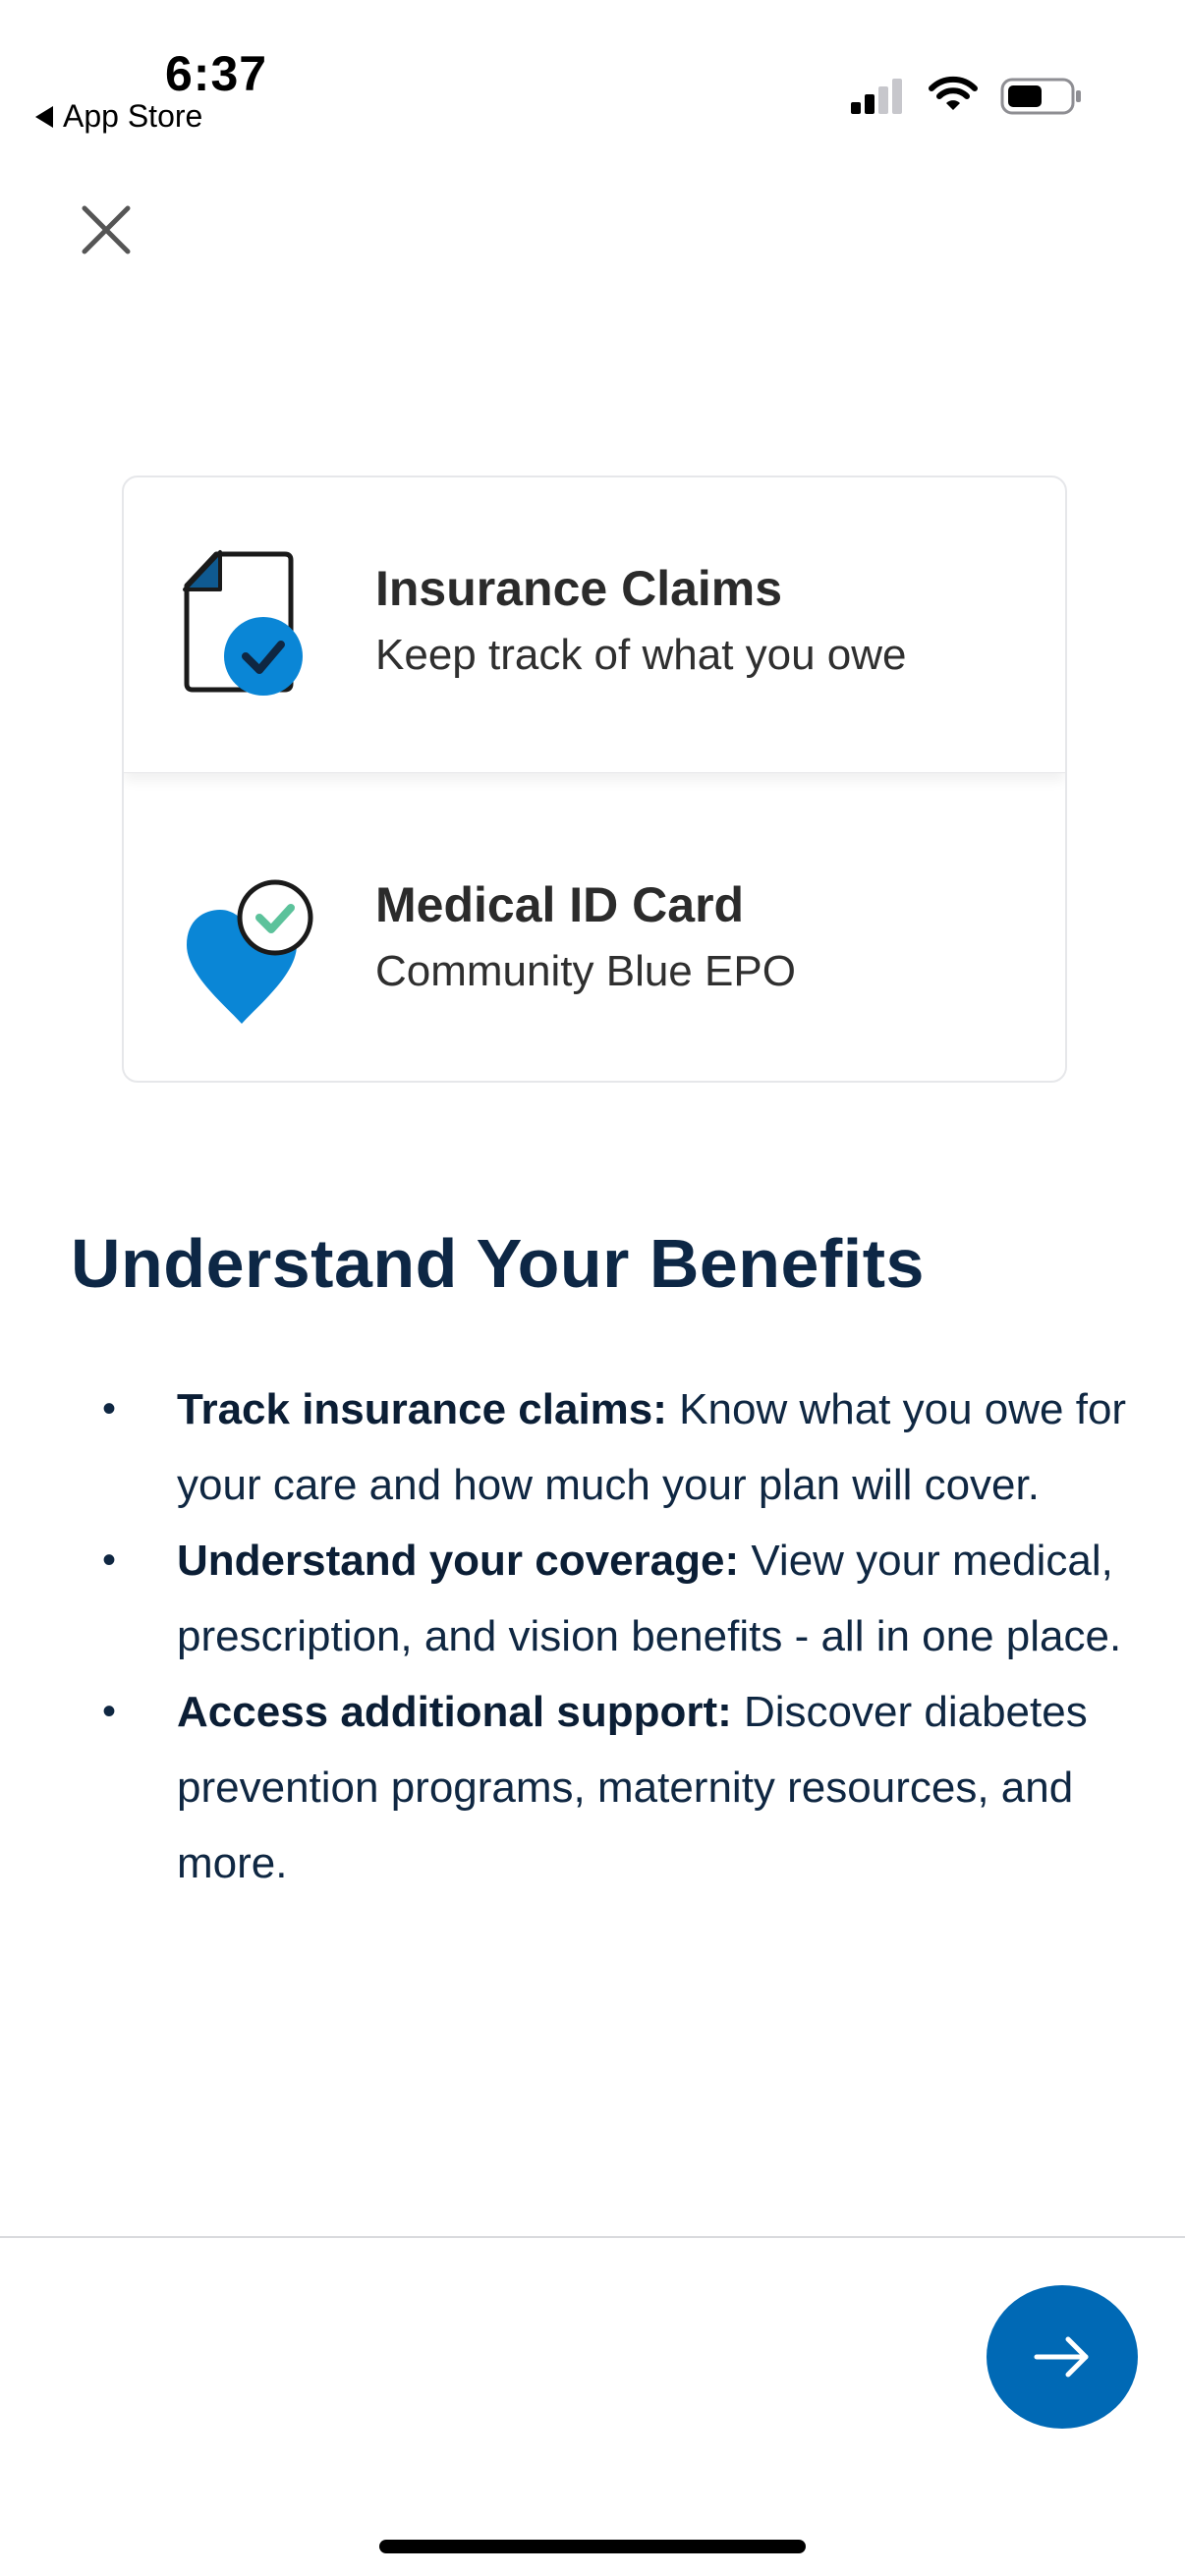  What do you see at coordinates (498, 1263) in the screenshot?
I see `page-title: Understand Your Benefits` at bounding box center [498, 1263].